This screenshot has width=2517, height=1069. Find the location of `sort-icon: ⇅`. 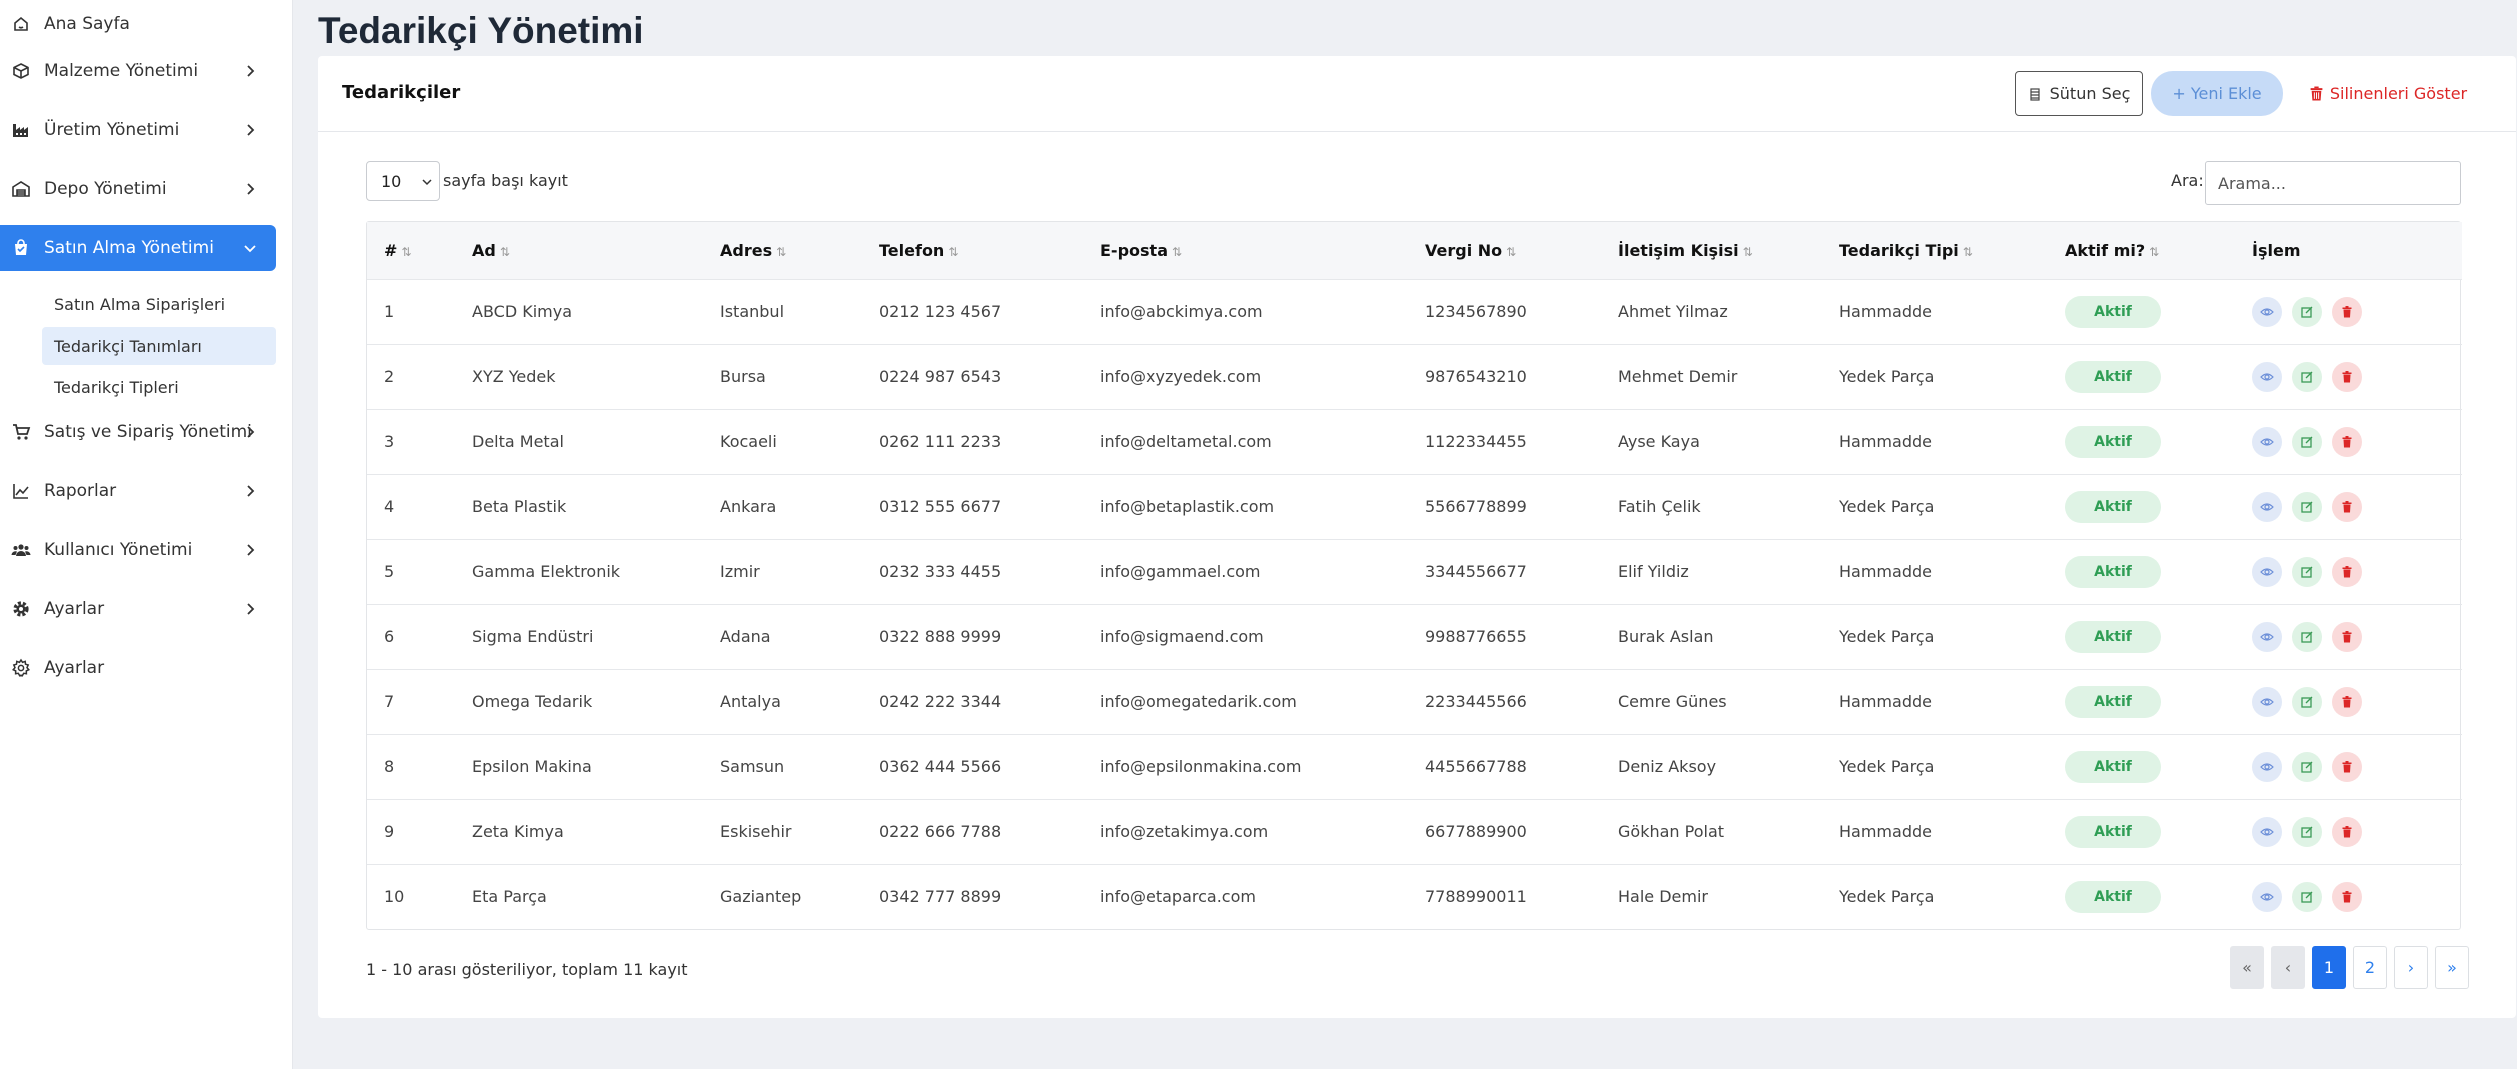

sort-icon: ⇅ is located at coordinates (1511, 251).